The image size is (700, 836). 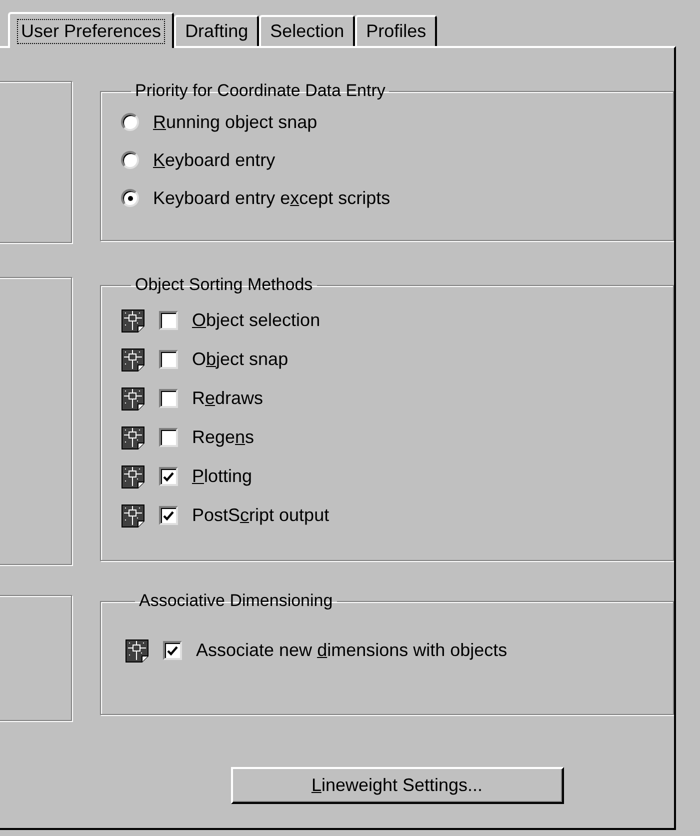 What do you see at coordinates (396, 30) in the screenshot?
I see `tab: Profiles` at bounding box center [396, 30].